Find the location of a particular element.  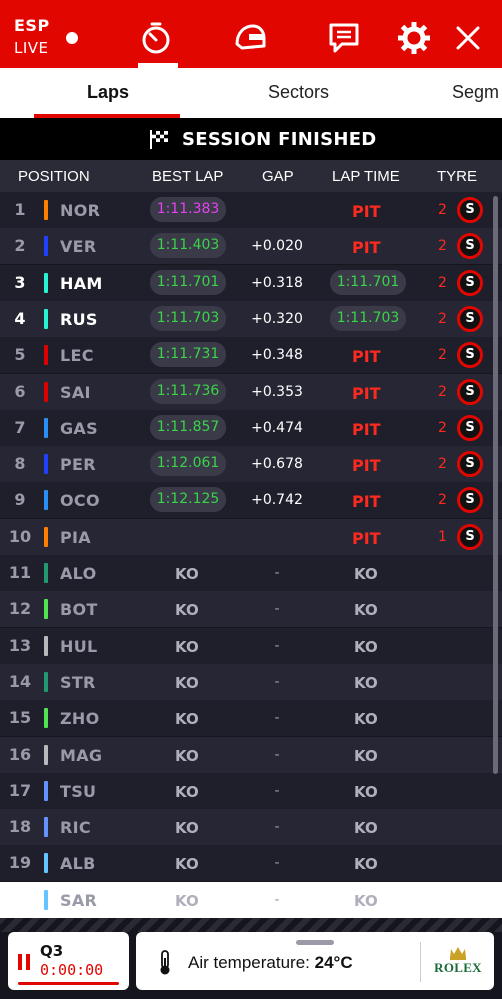

position-number: 9 is located at coordinates (20, 500).